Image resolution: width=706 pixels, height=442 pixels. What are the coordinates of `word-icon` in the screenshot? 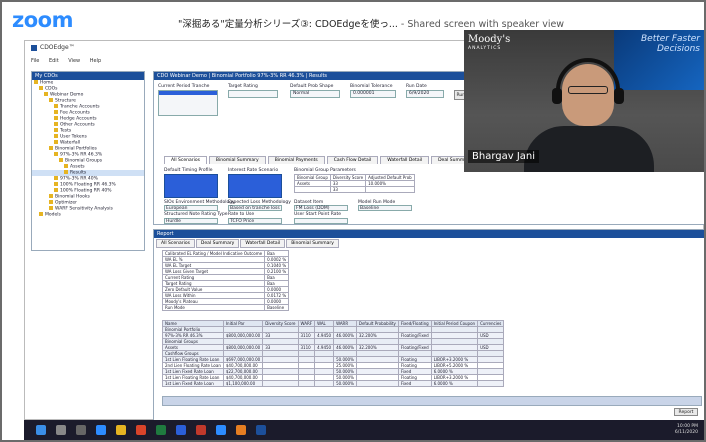 It's located at (181, 430).